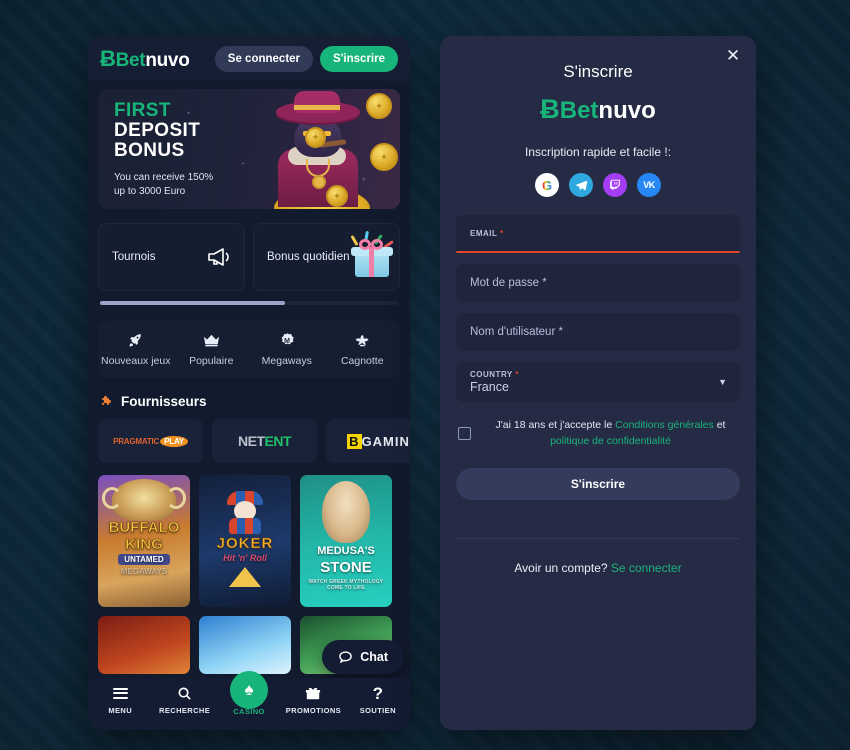 Image resolution: width=850 pixels, height=750 pixels. Describe the element at coordinates (108, 58) in the screenshot. I see `logo-b-mark: Ƀ` at that location.